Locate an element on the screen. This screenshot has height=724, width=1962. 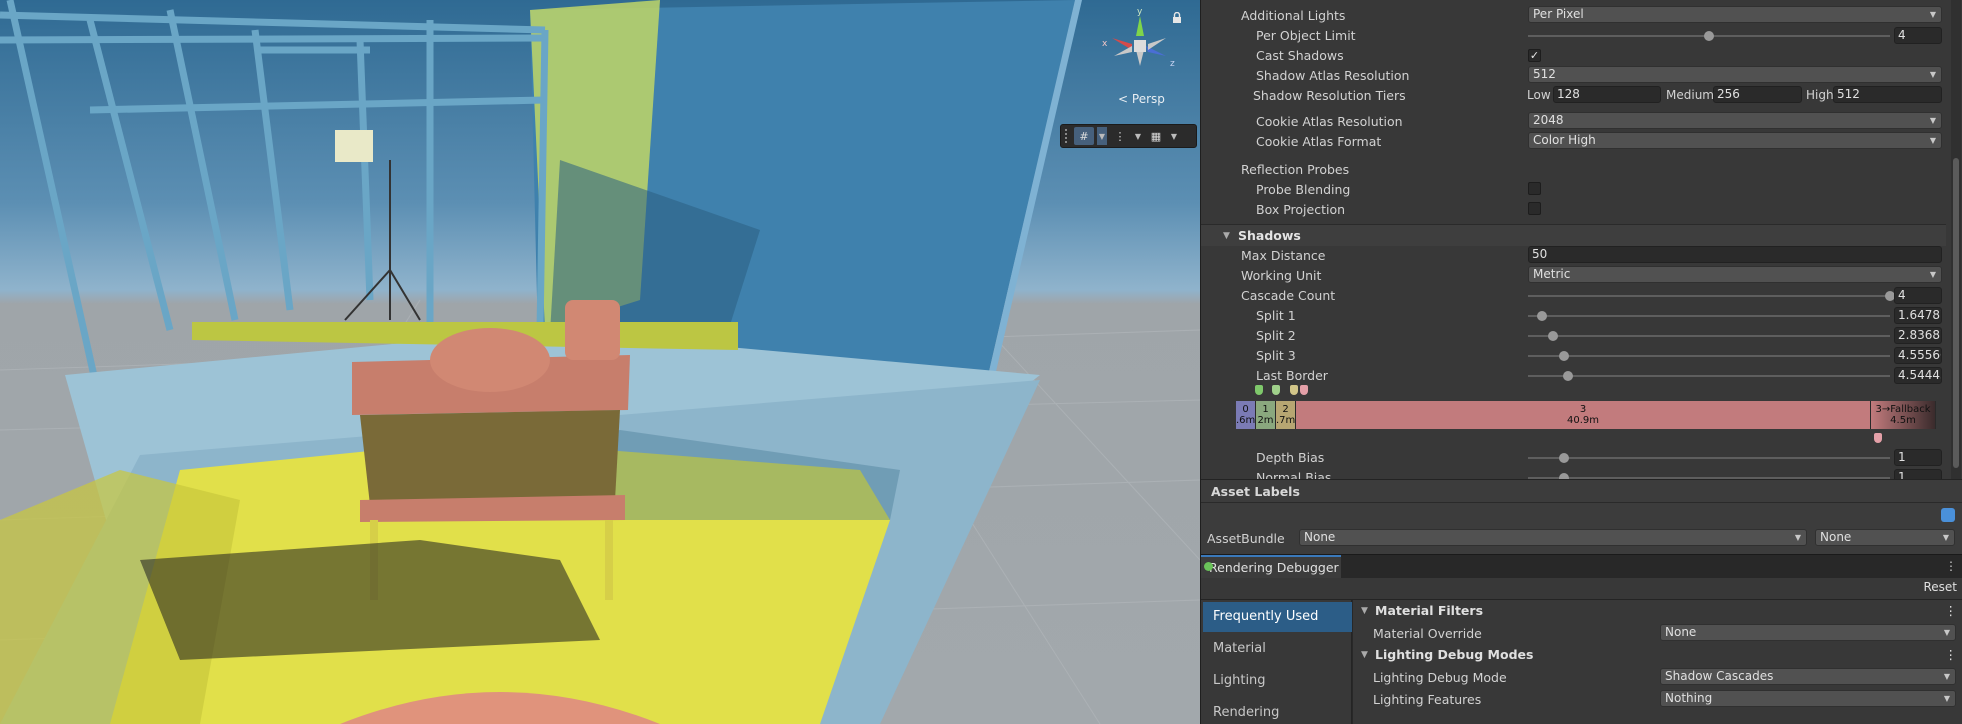
shadow-atlas-resolution-dropdown: 512 ▼ is located at coordinates (1735, 74).